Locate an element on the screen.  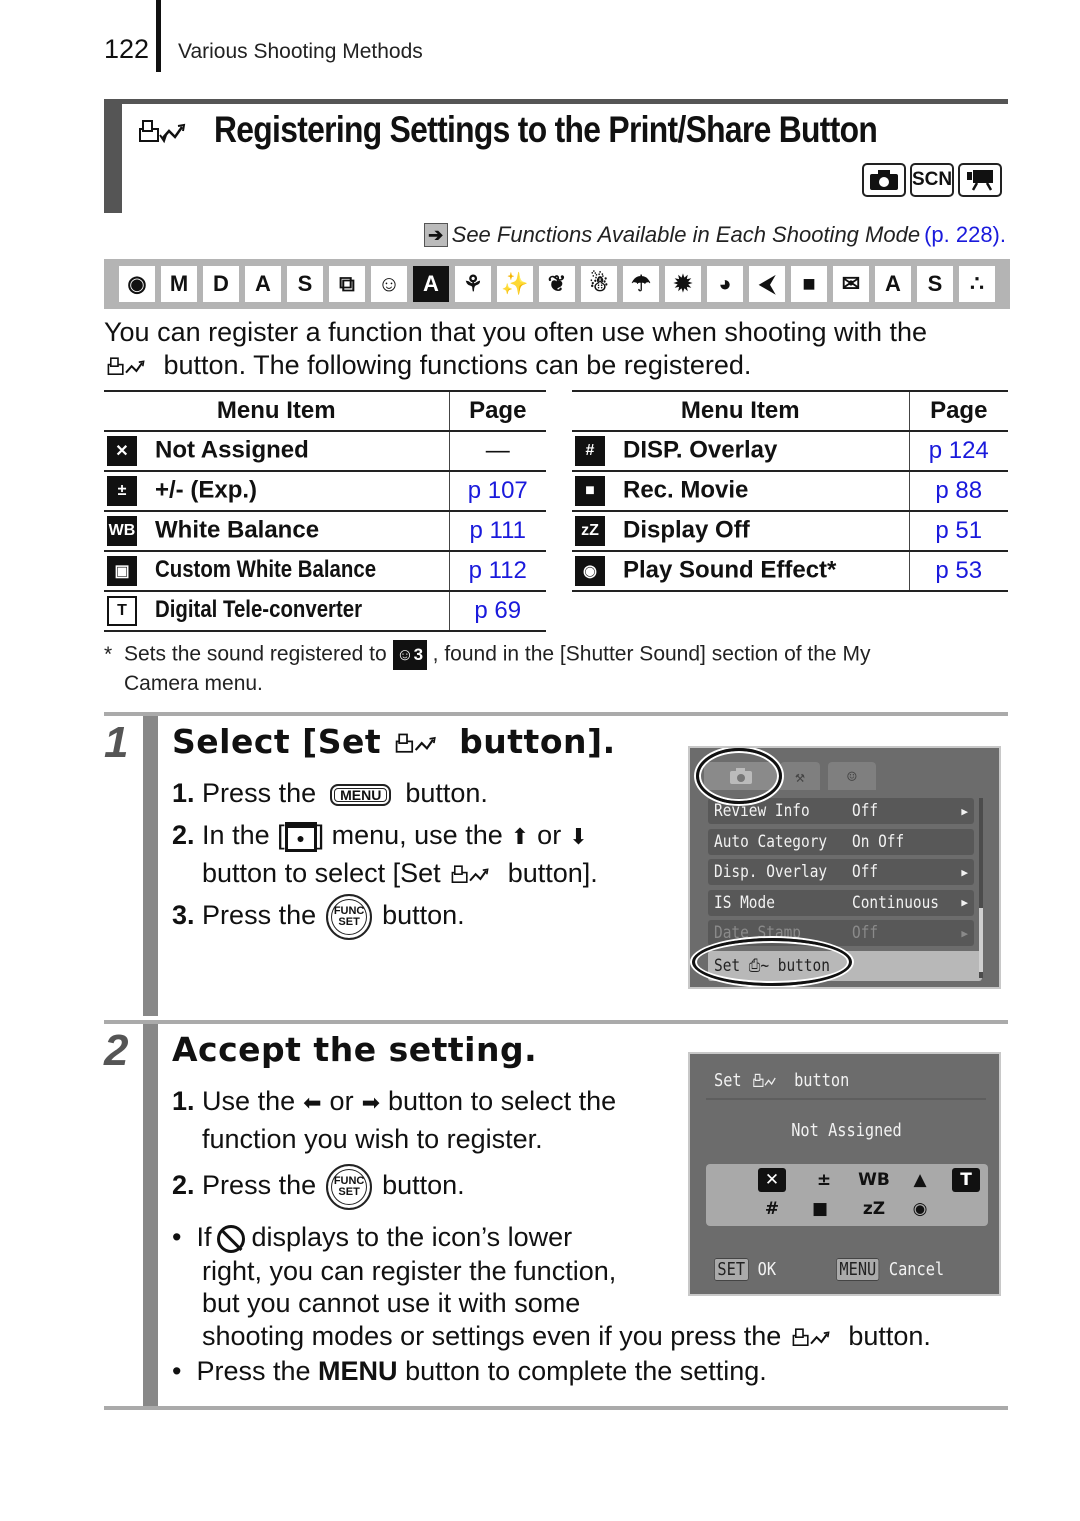
page-ref-link: p 51 is located at coordinates (958, 531).